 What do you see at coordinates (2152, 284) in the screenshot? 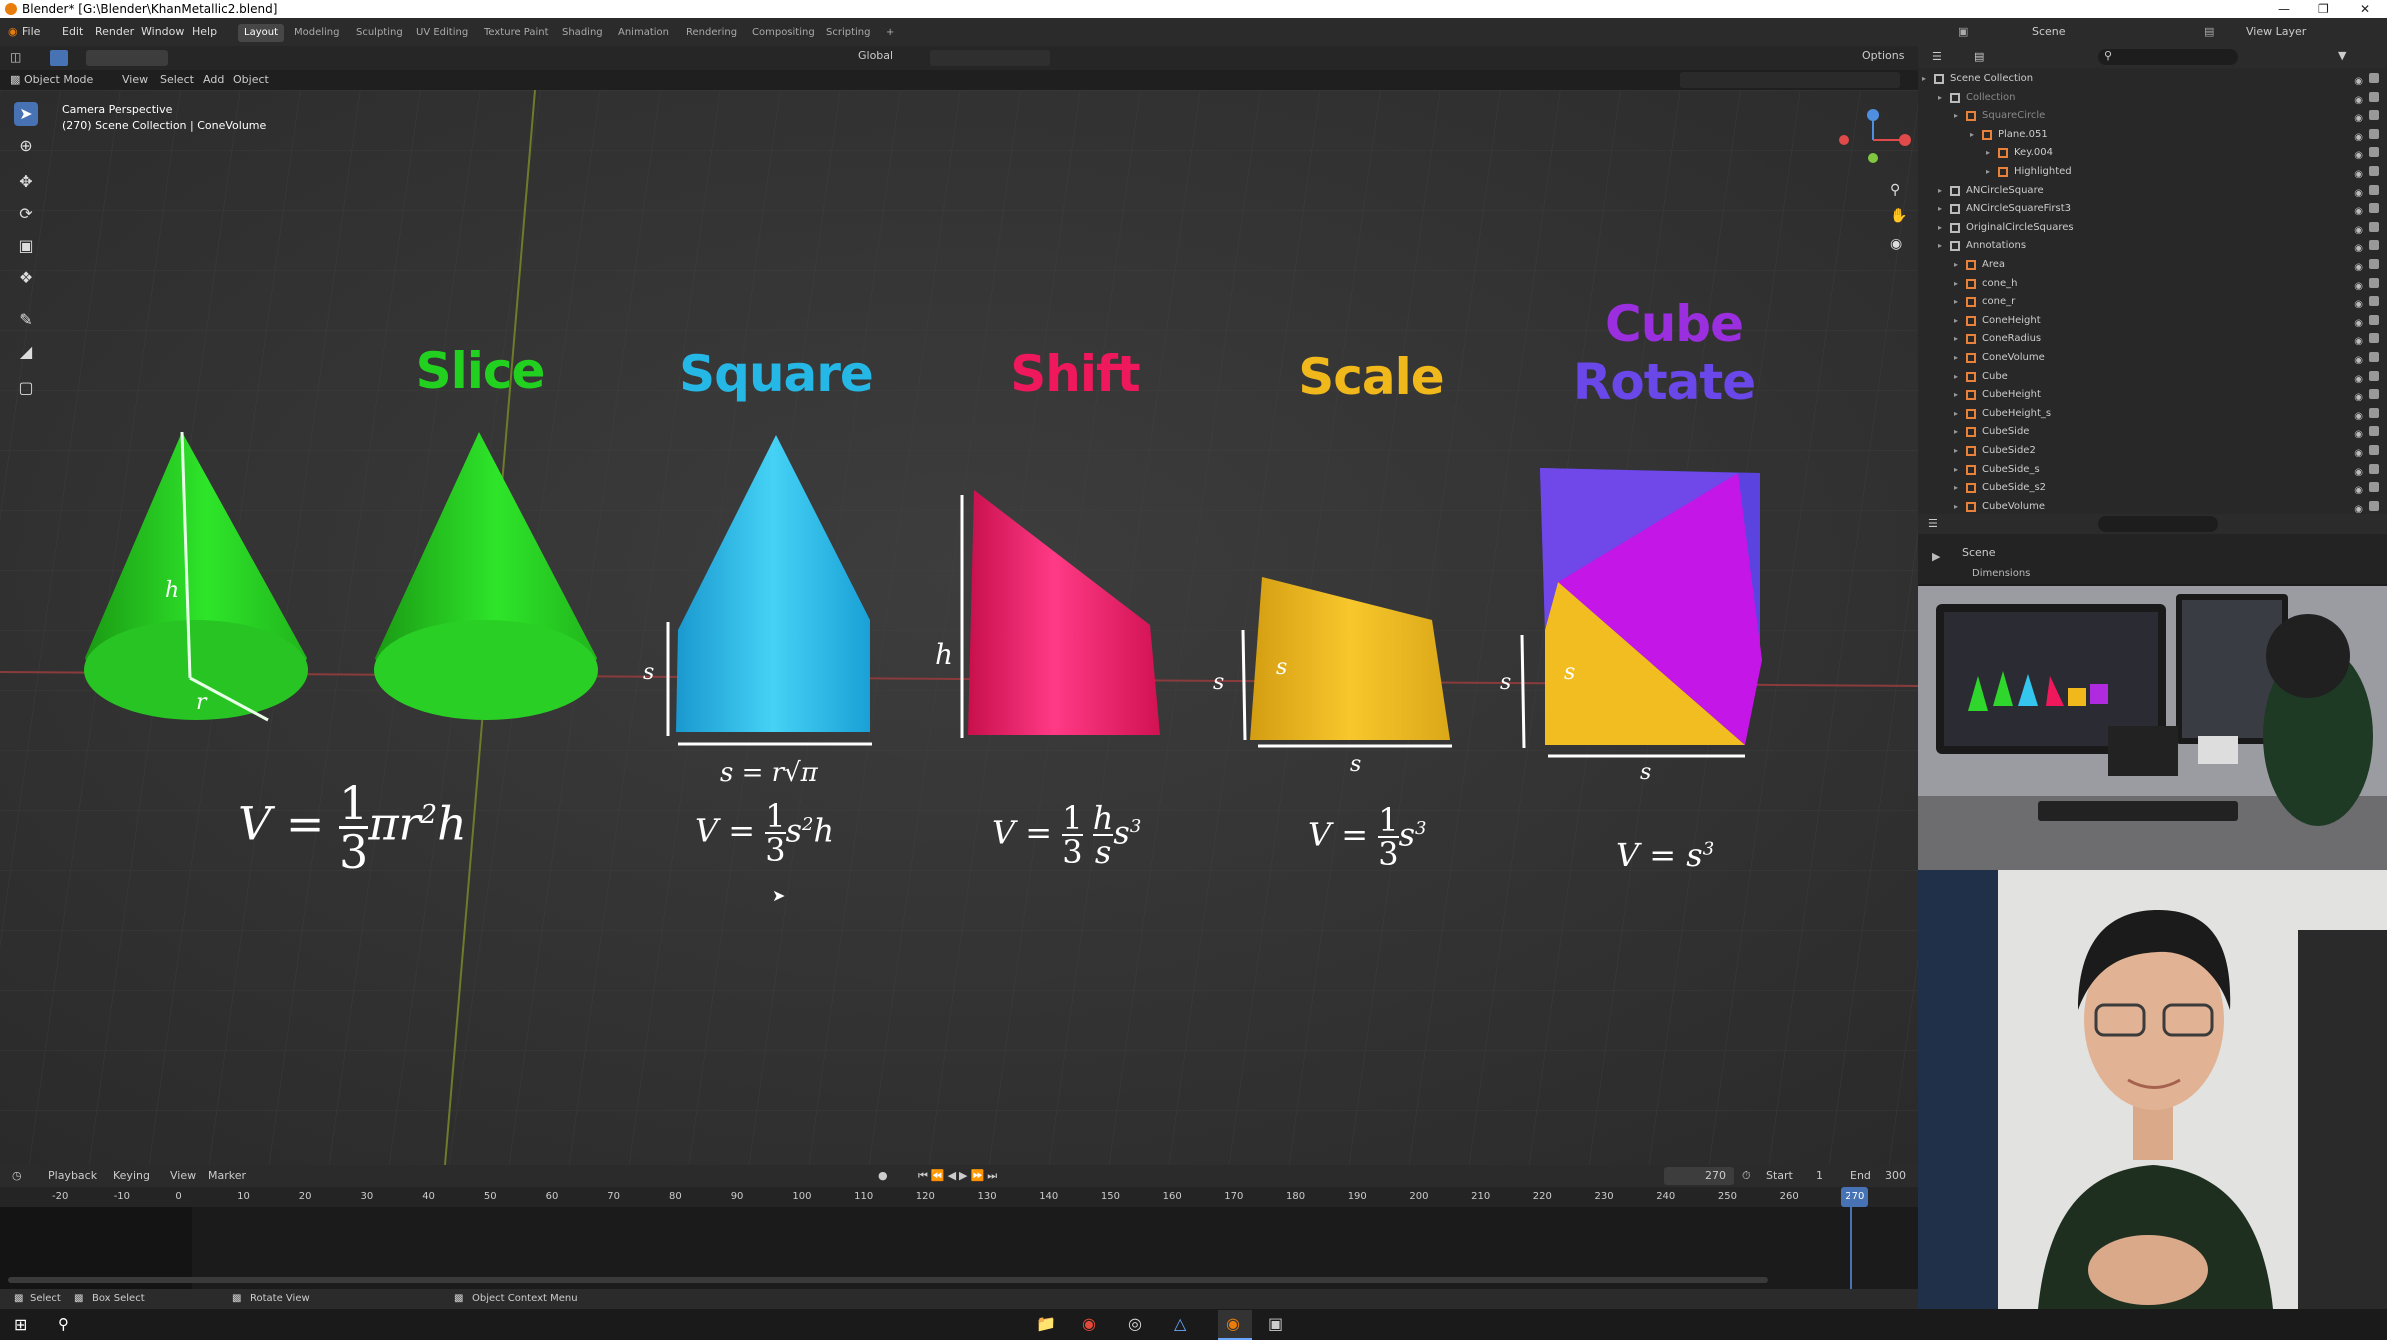
I see `outliner-row: ▸ cone_h ◉` at bounding box center [2152, 284].